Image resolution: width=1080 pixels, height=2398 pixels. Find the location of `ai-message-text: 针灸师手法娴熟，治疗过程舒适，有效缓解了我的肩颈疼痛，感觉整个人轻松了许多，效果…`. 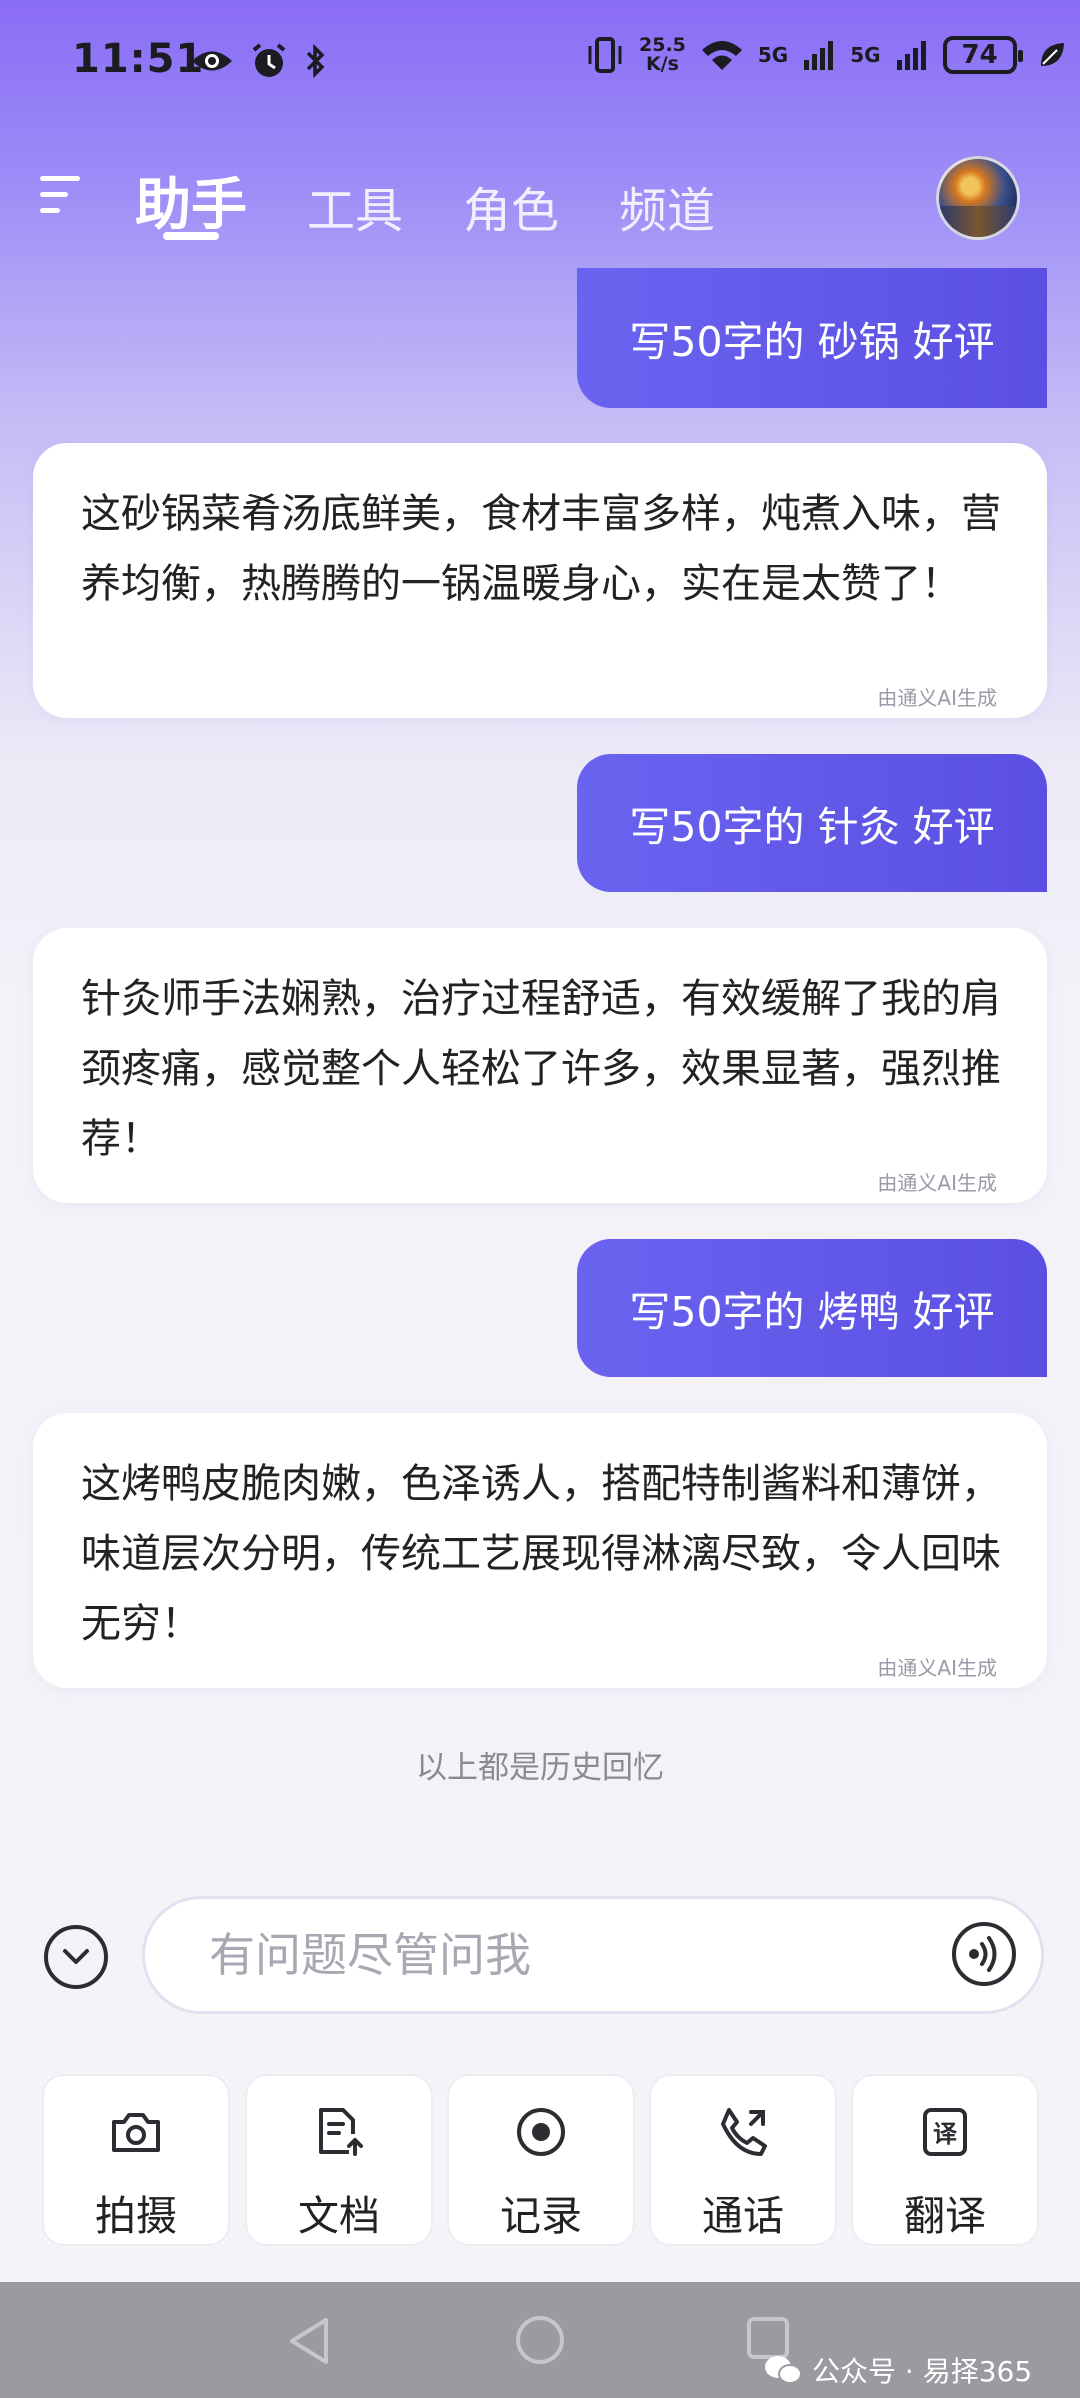

ai-message-text: 针灸师手法娴熟，治疗过程舒适，有效缓解了我的肩颈疼痛，感觉整个人轻松了许多，效果… is located at coordinates (541, 1069).